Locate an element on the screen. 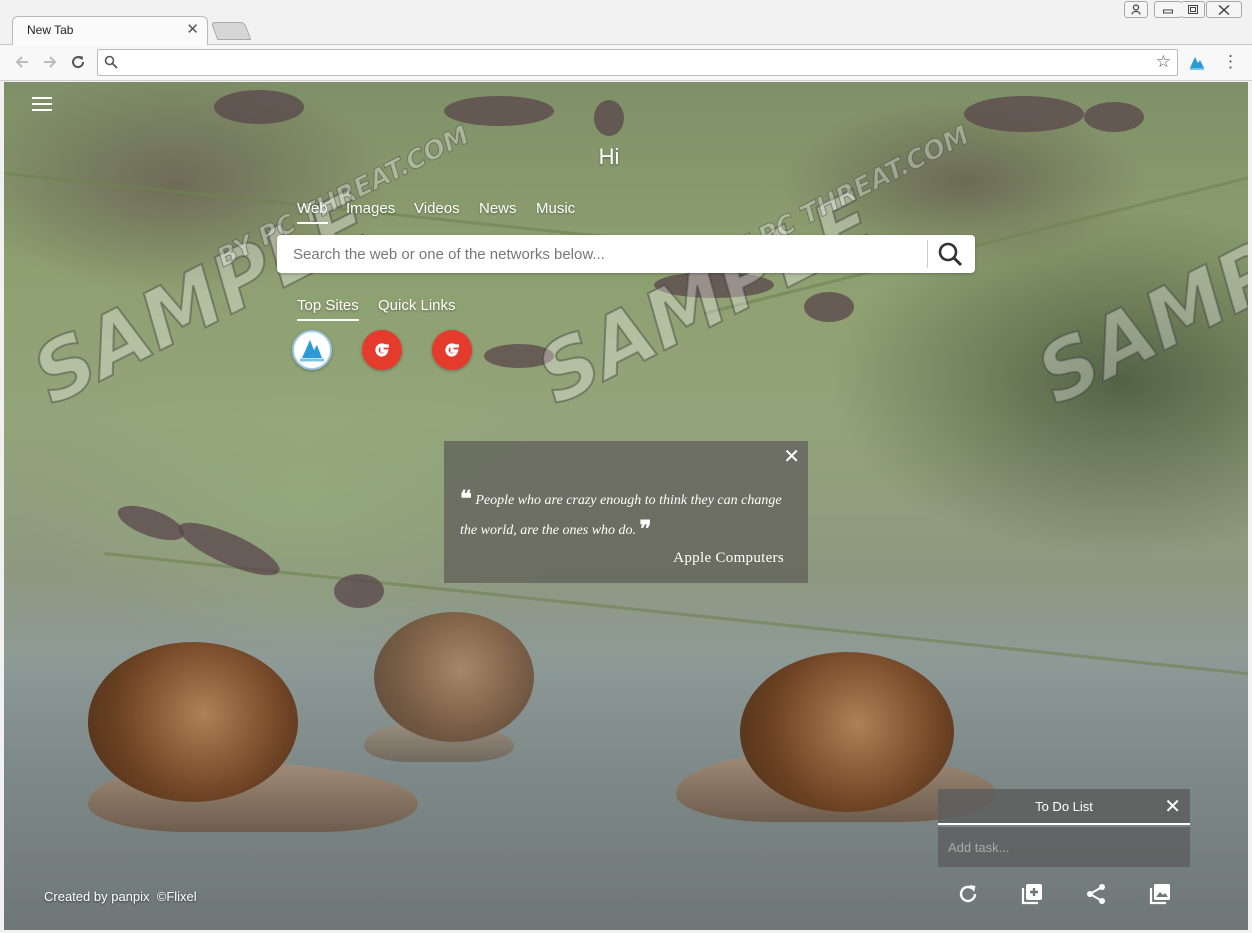  minimize-button is located at coordinates (1168, 9).